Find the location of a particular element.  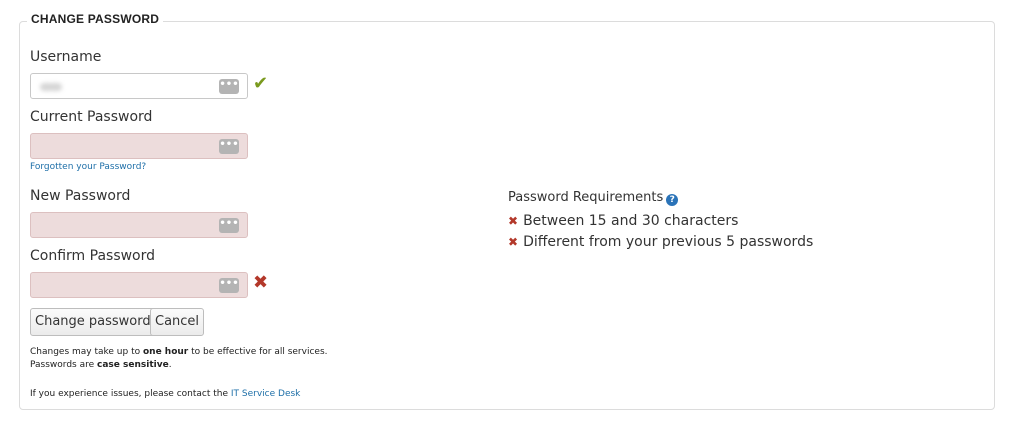

checkmark-icon: ✔ is located at coordinates (261, 83).